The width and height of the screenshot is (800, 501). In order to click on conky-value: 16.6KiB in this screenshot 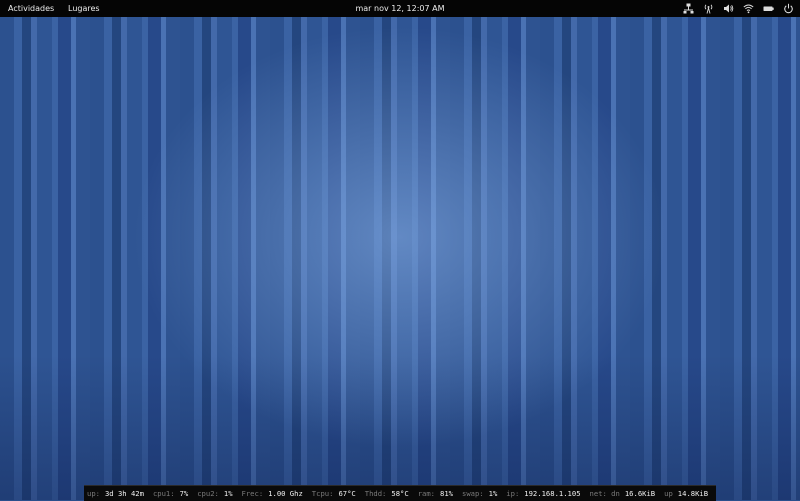, I will do `click(640, 493)`.